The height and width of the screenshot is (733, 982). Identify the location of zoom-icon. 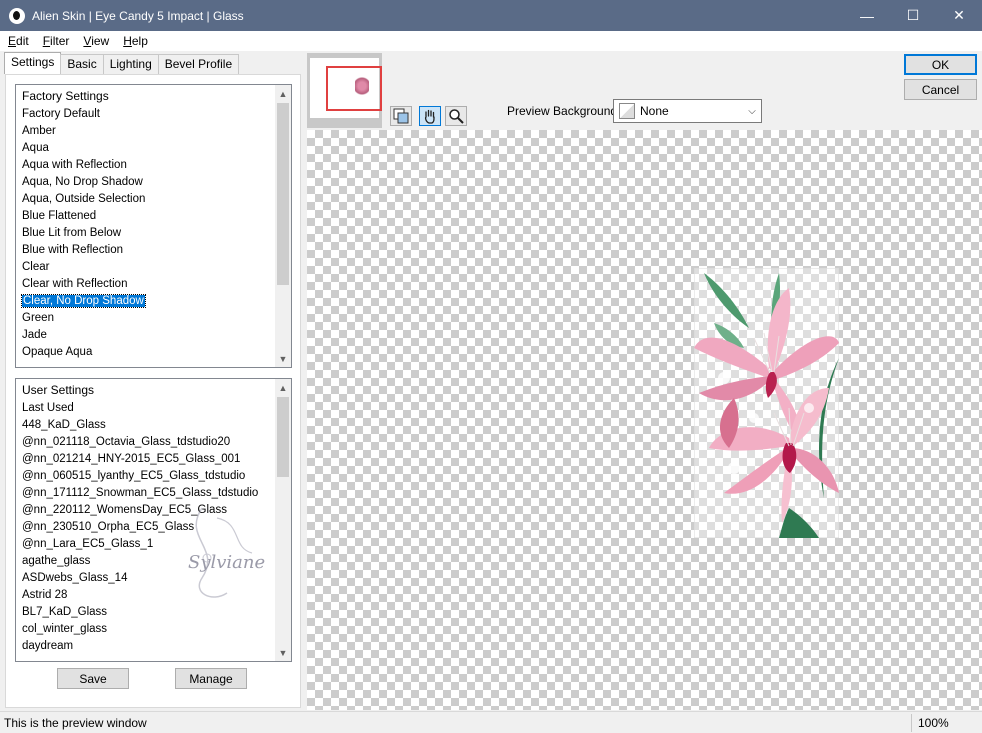
(456, 116).